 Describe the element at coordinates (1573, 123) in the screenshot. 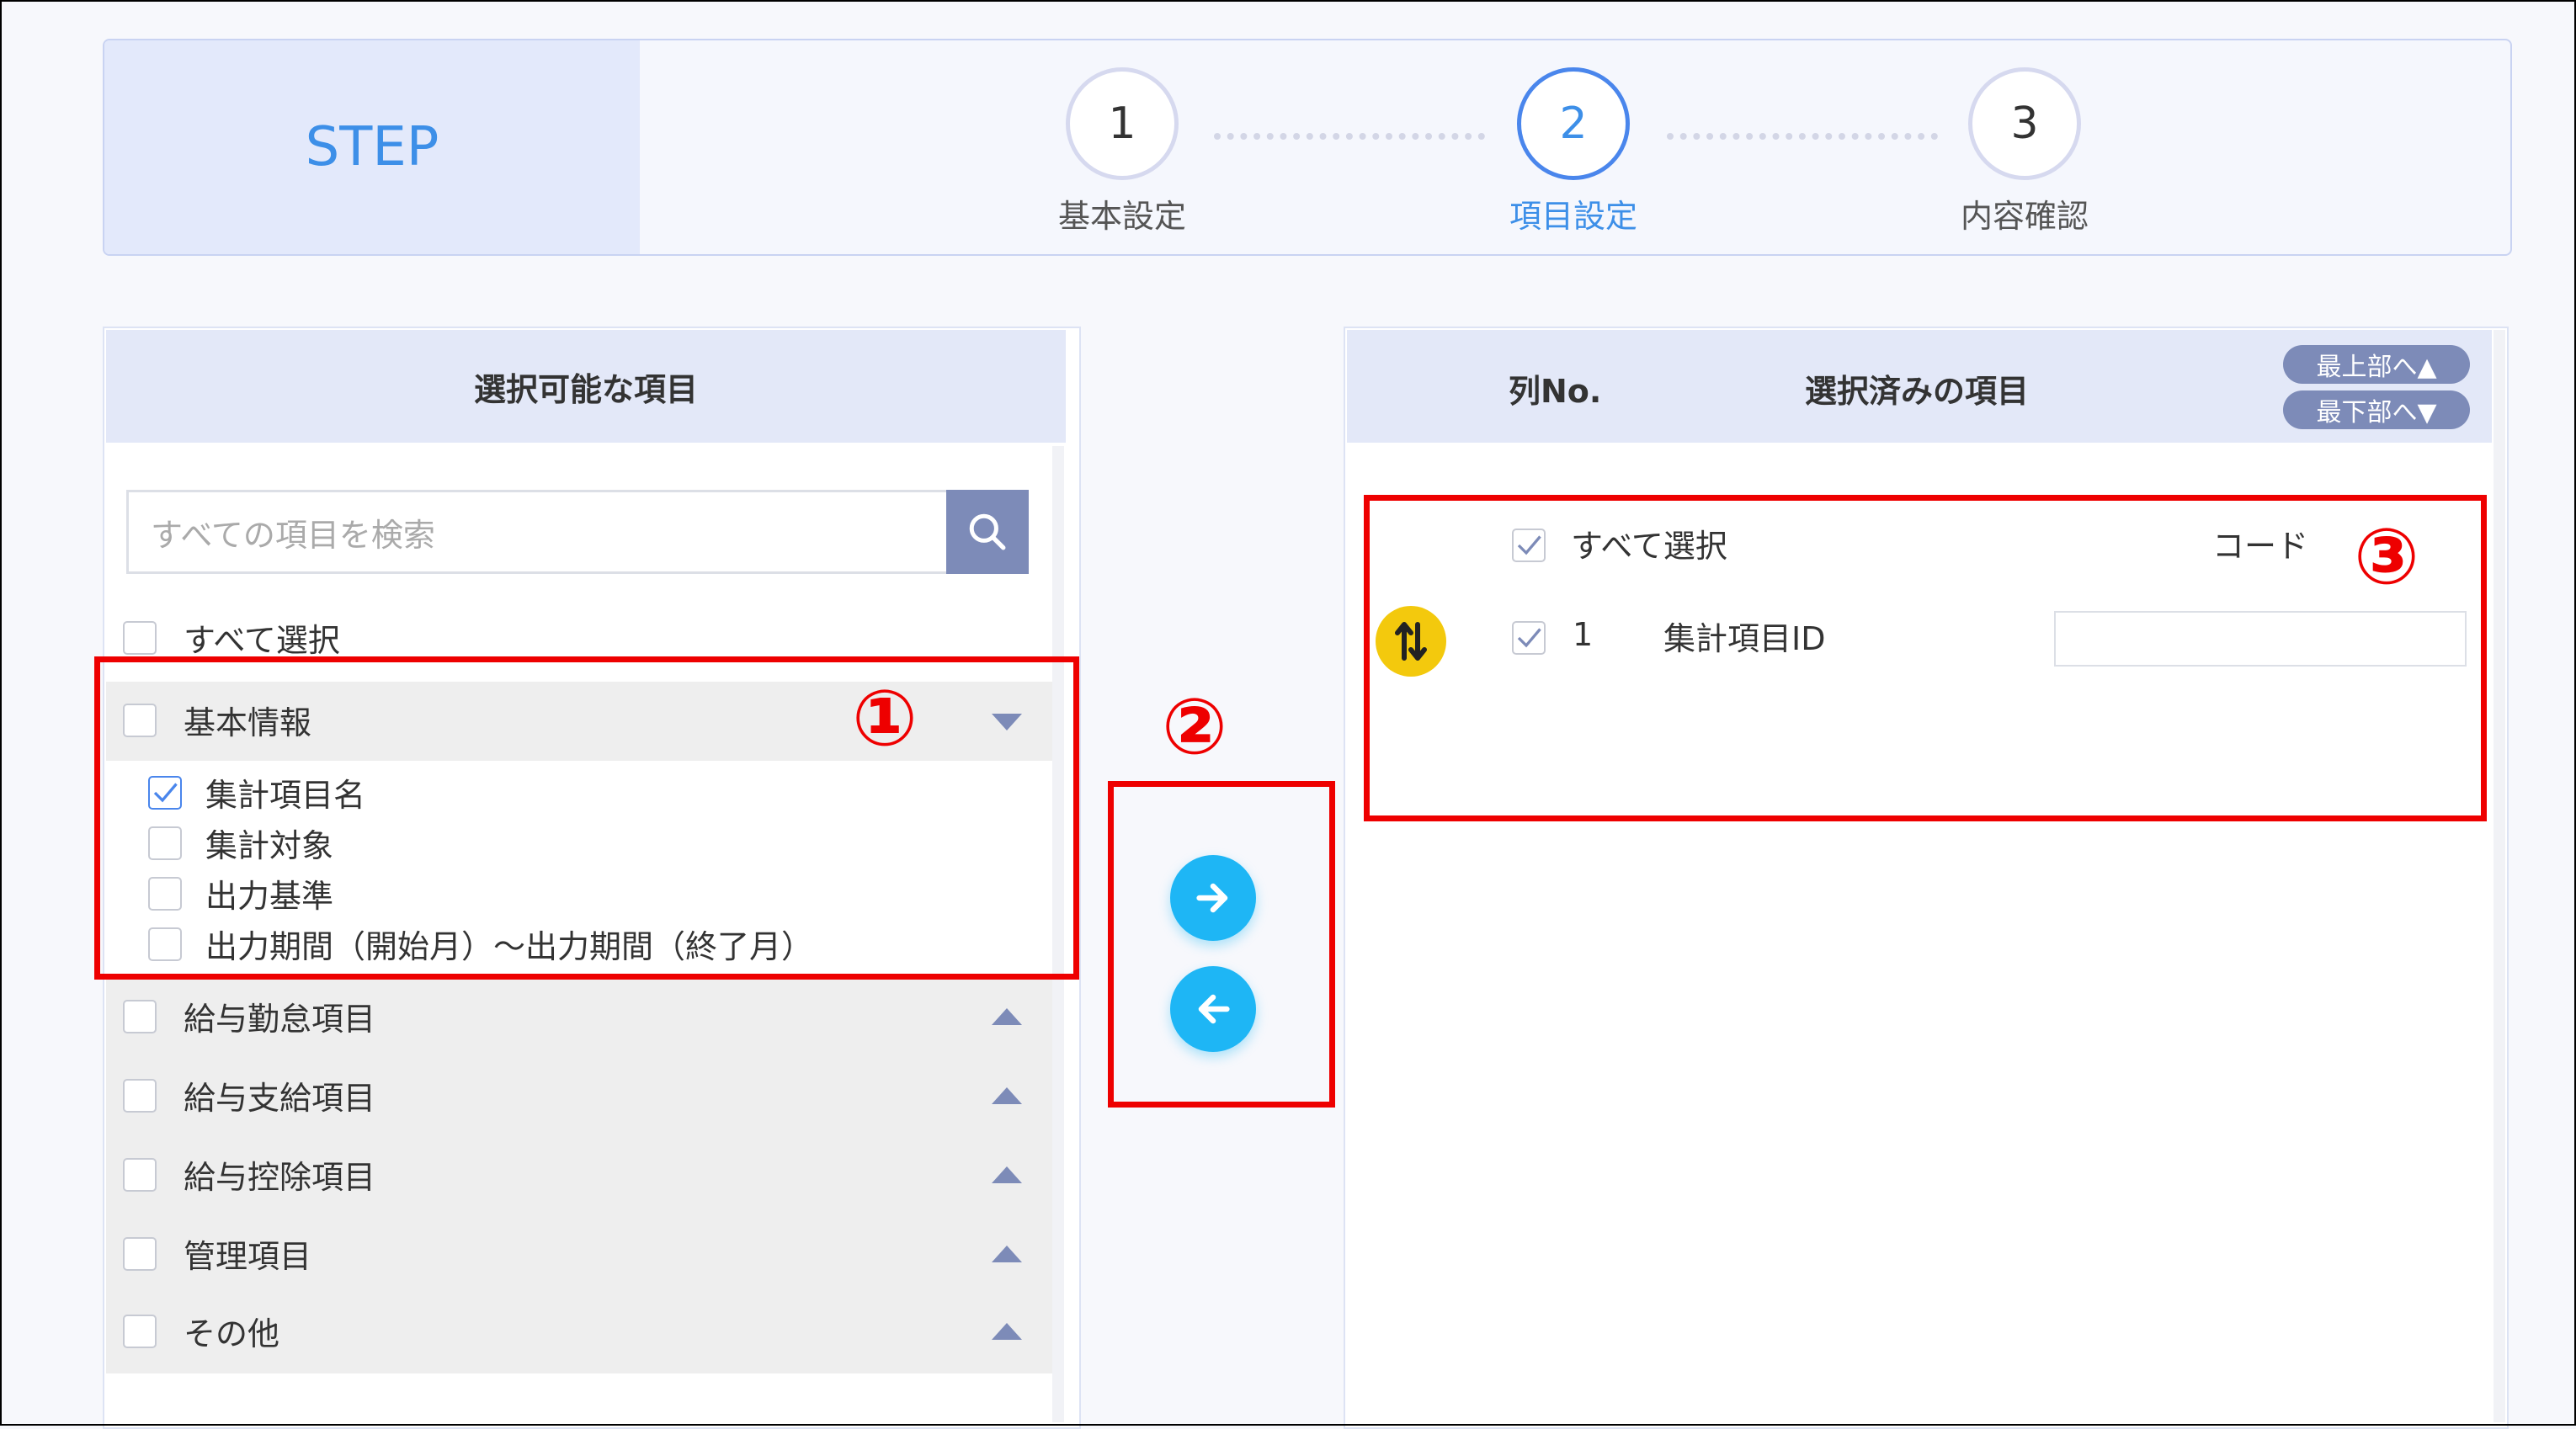

I see `step-2-circle: 2` at that location.